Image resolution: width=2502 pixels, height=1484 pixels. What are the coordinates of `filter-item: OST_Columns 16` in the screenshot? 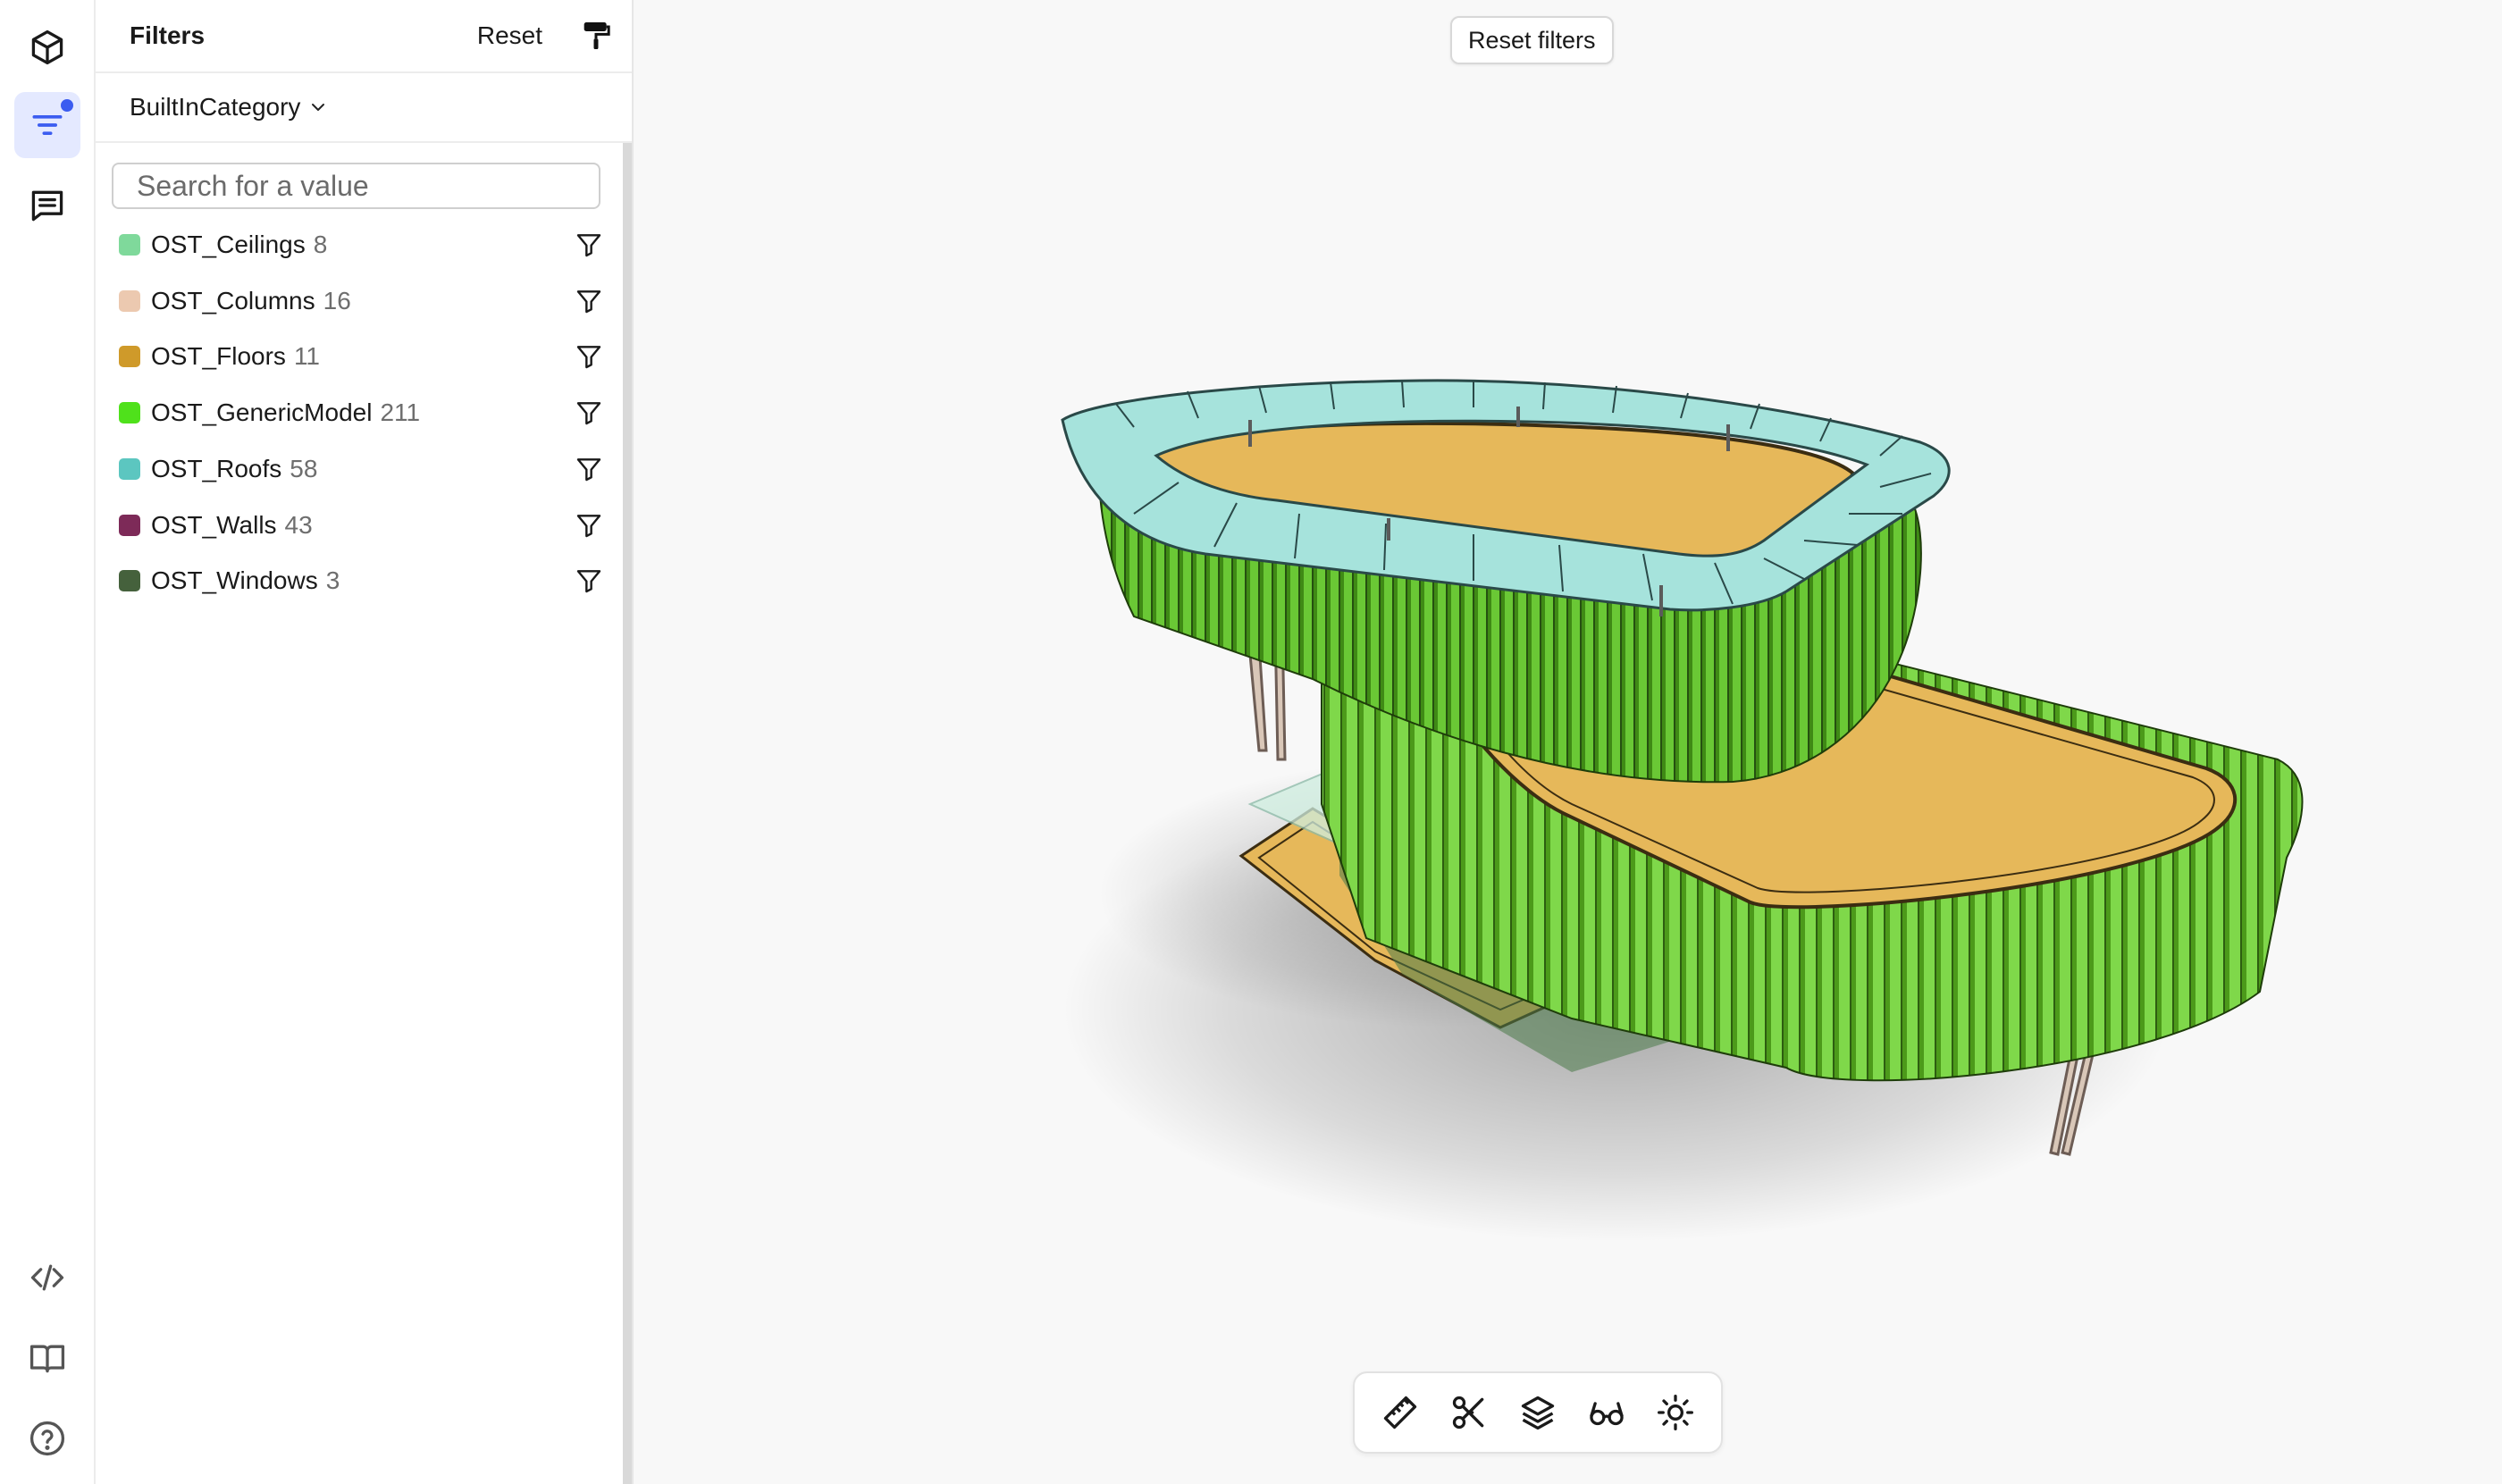 It's located at (369, 301).